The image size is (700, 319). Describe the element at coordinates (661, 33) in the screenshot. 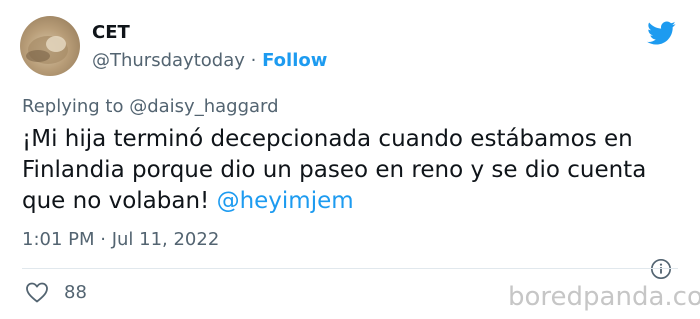

I see `twitter-bird-icon` at that location.